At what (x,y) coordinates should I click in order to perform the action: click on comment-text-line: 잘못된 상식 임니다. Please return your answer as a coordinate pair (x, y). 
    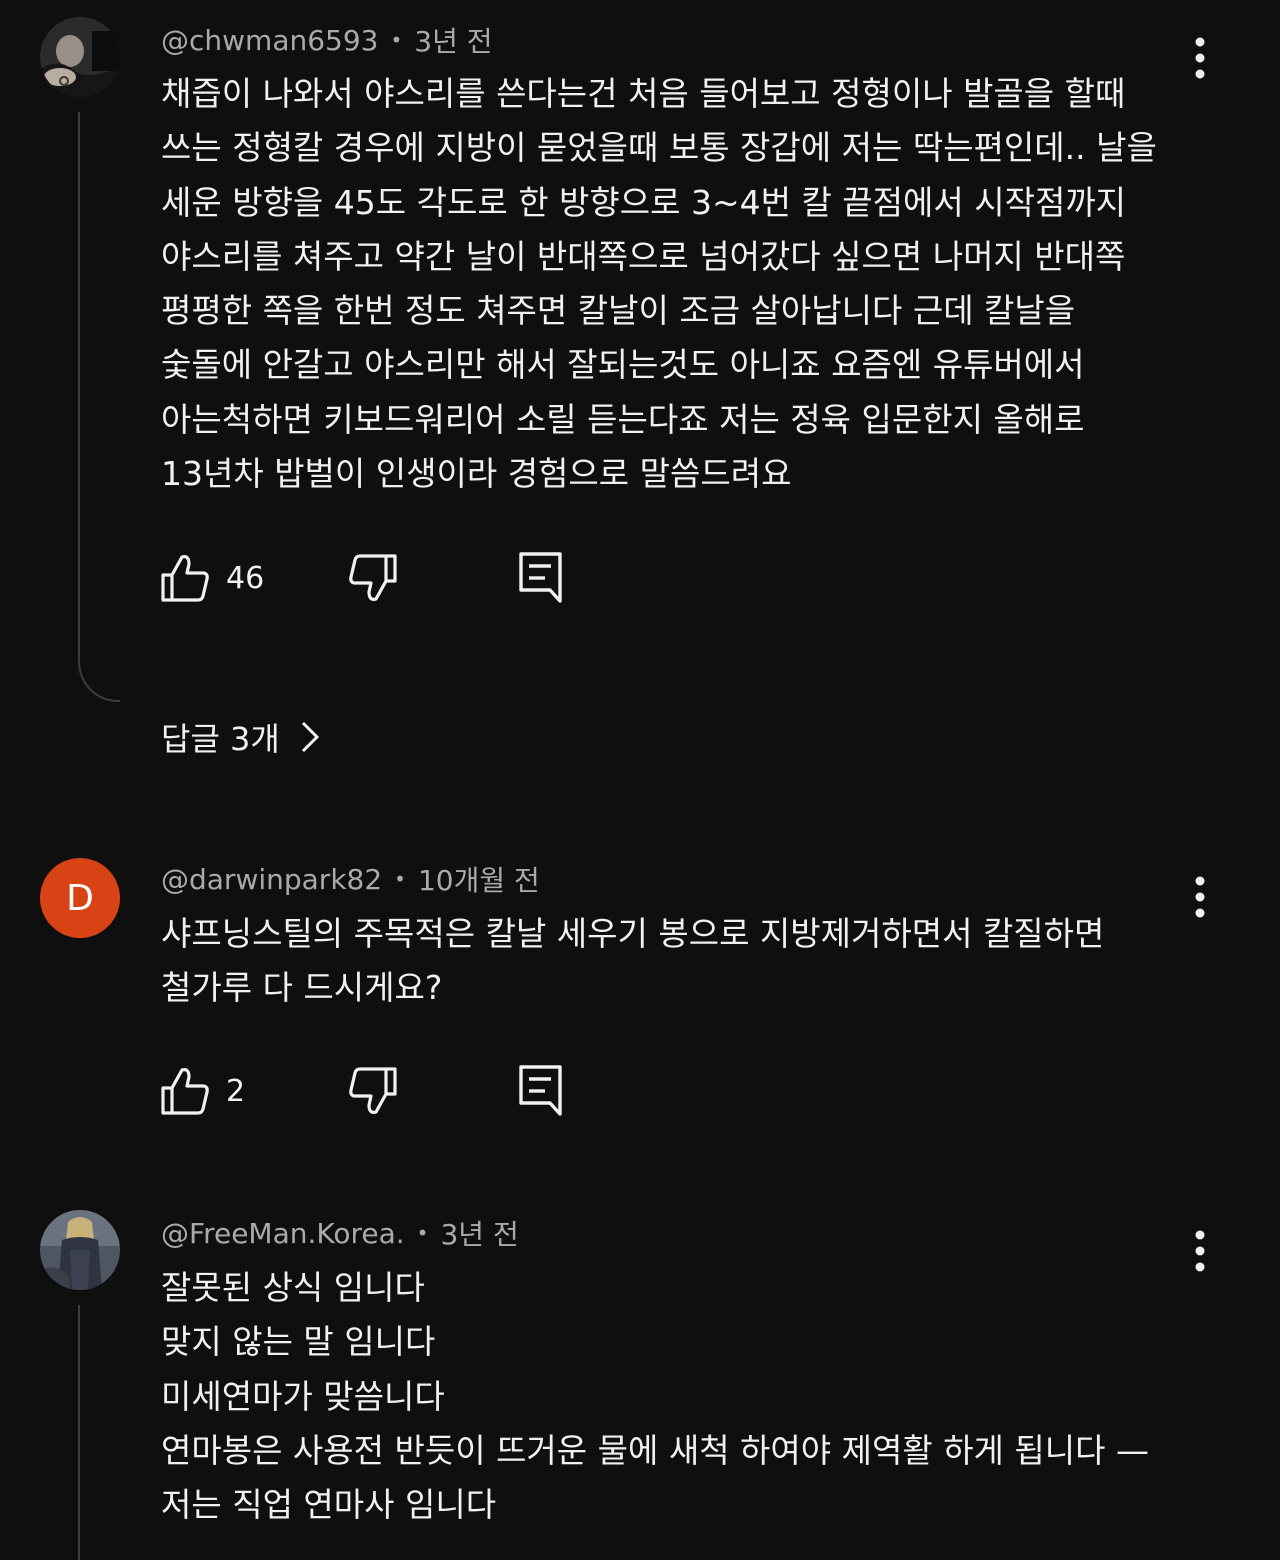
    Looking at the image, I should click on (293, 1287).